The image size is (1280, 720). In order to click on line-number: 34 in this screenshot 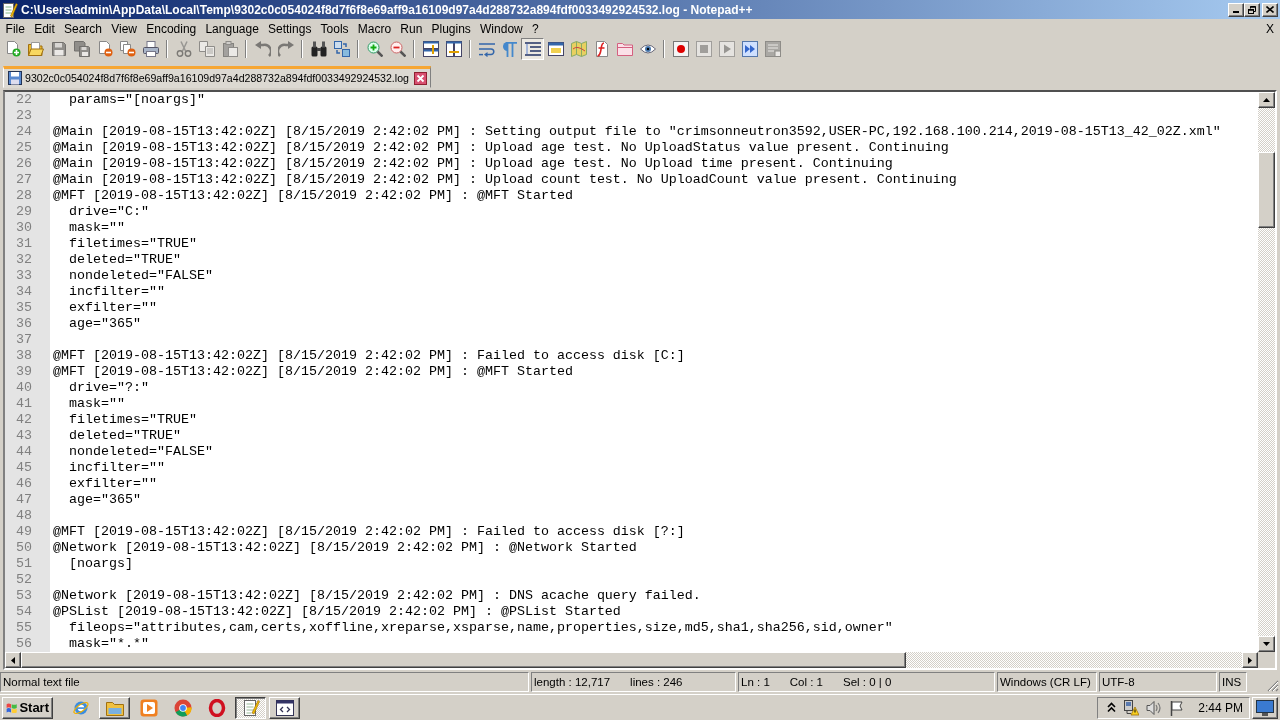, I will do `click(24, 291)`.